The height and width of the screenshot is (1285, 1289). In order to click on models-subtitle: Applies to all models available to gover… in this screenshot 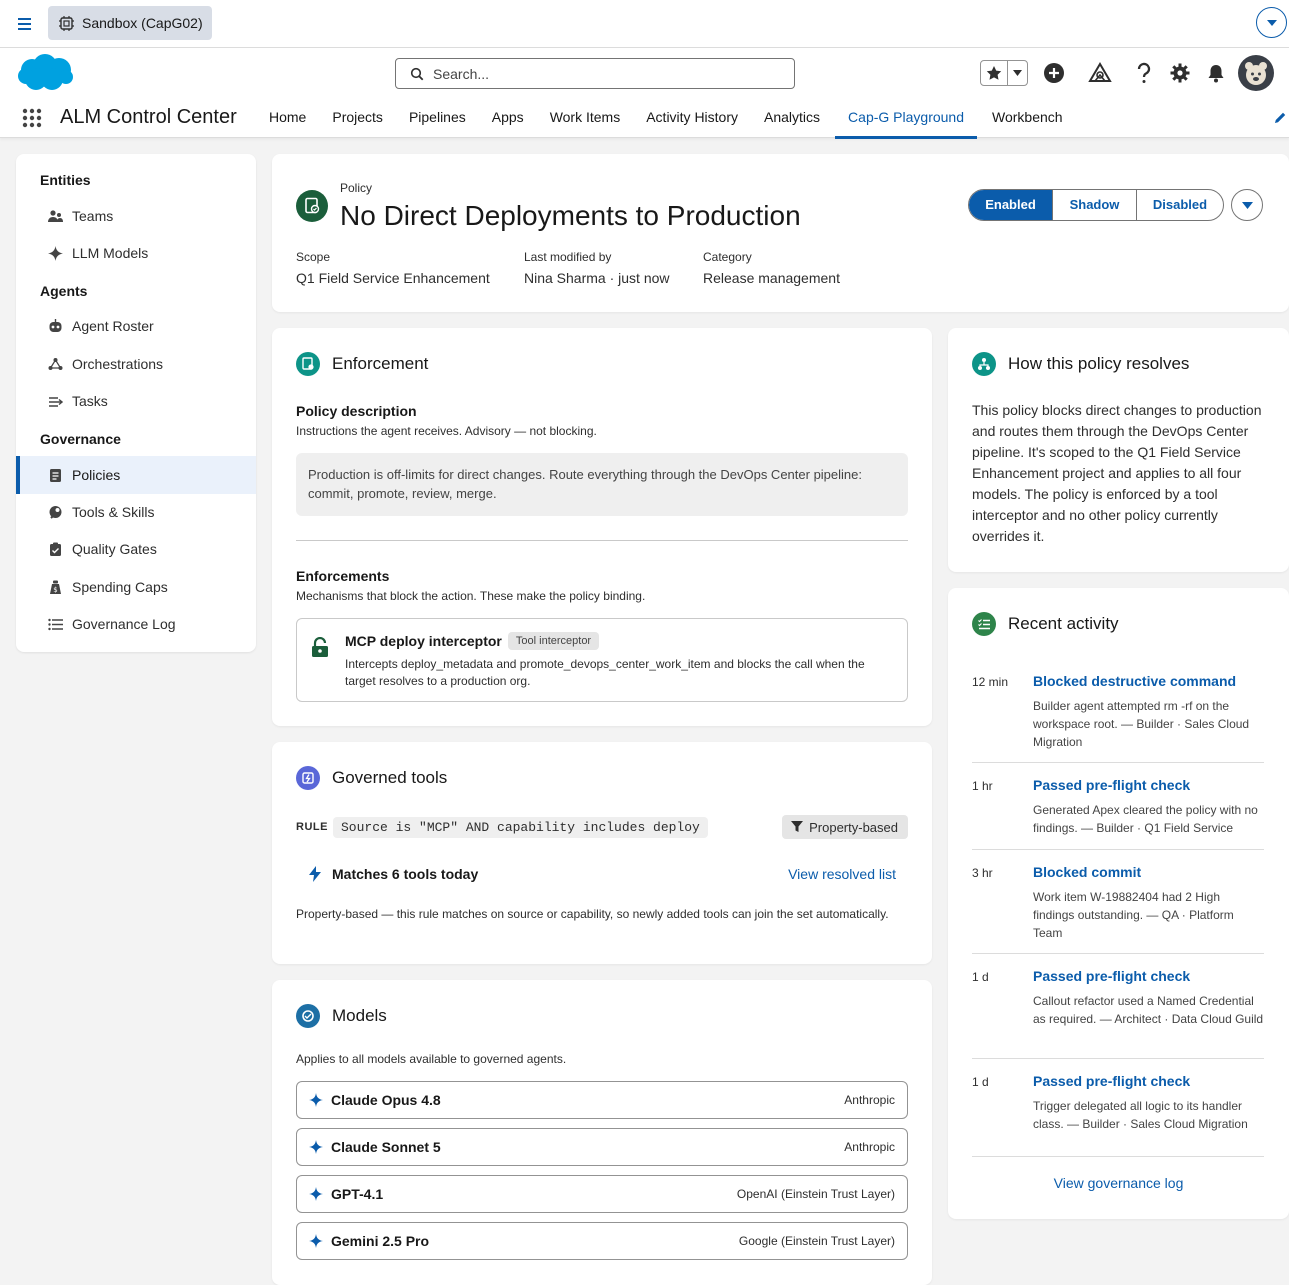, I will do `click(431, 1059)`.